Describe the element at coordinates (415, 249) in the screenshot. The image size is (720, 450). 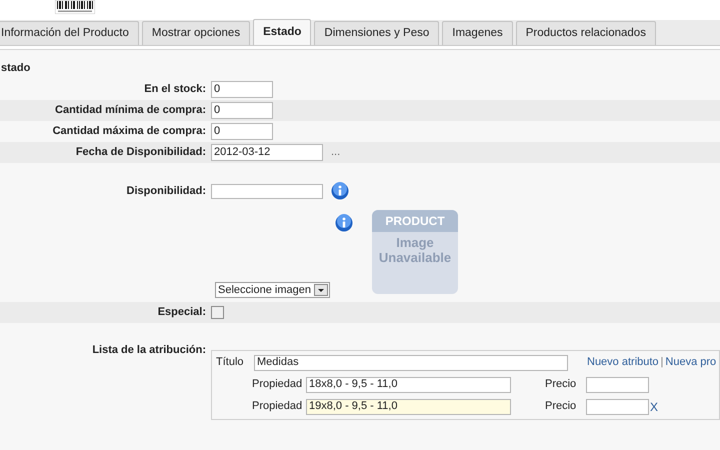
I see `placeholder-text: Image Unavailable` at that location.